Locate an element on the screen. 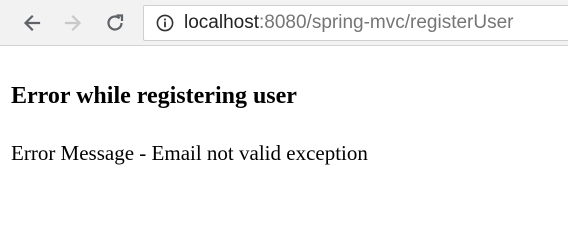 This screenshot has width=568, height=240. reload-button is located at coordinates (115, 23).